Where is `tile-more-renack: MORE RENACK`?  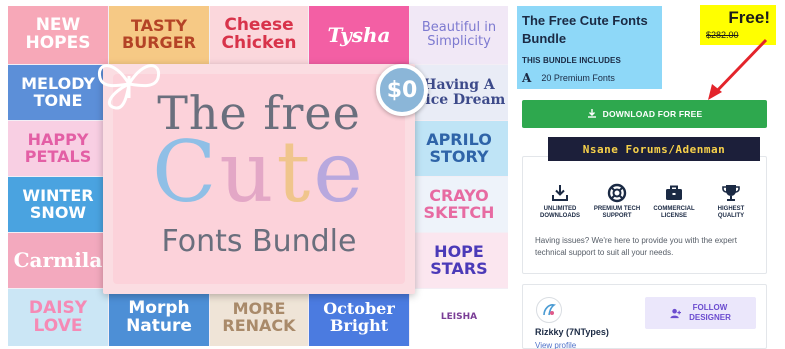
tile-more-renack: MORE RENACK is located at coordinates (259, 317).